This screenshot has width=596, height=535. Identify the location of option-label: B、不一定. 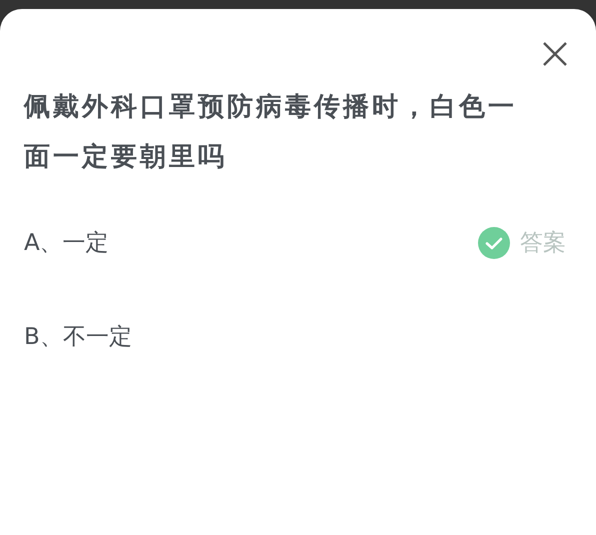
(78, 337).